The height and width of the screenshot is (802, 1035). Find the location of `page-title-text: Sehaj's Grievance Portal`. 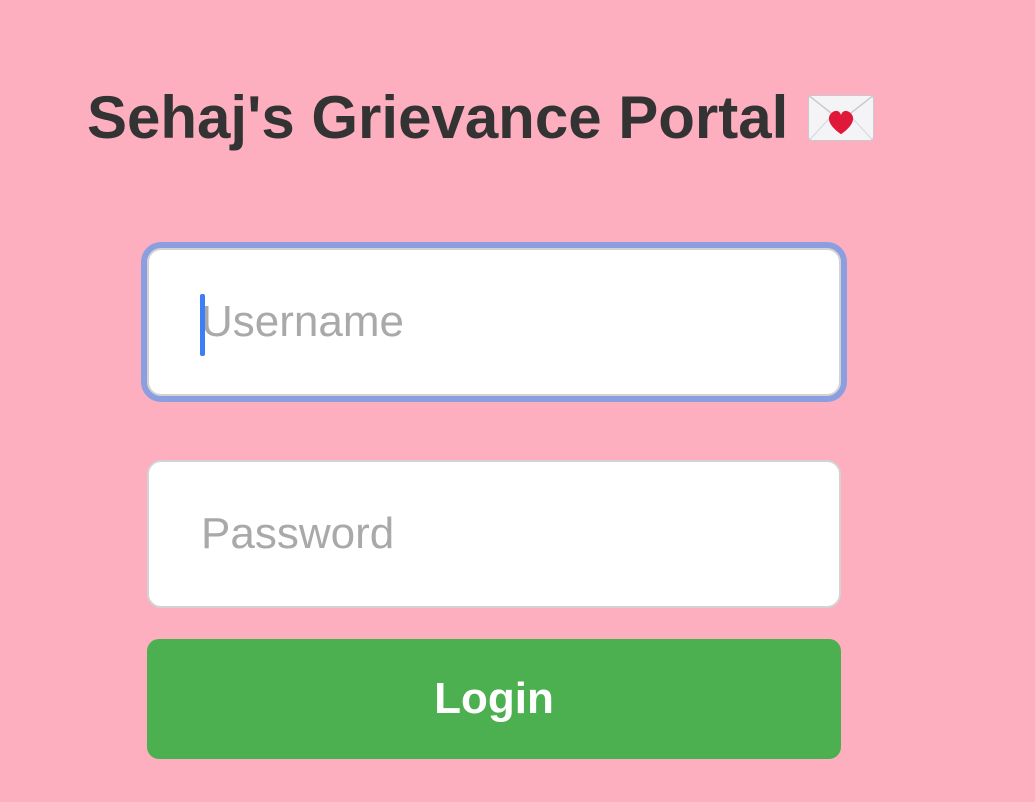

page-title-text: Sehaj's Grievance Portal is located at coordinates (438, 117).